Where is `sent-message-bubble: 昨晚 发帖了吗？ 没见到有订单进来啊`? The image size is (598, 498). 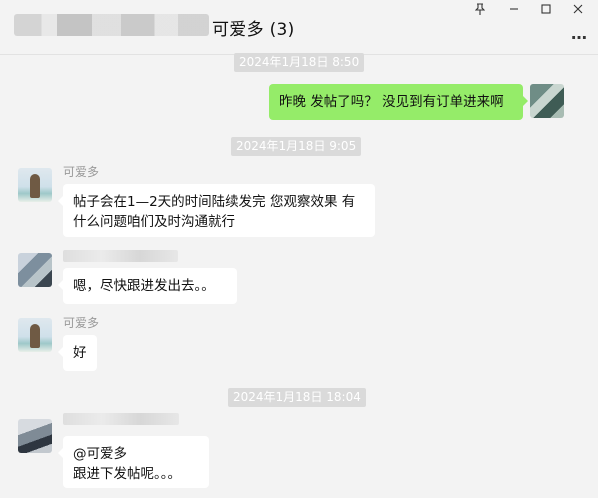
sent-message-bubble: 昨晚 发帖了吗？ 没见到有订单进来啊 is located at coordinates (398, 102).